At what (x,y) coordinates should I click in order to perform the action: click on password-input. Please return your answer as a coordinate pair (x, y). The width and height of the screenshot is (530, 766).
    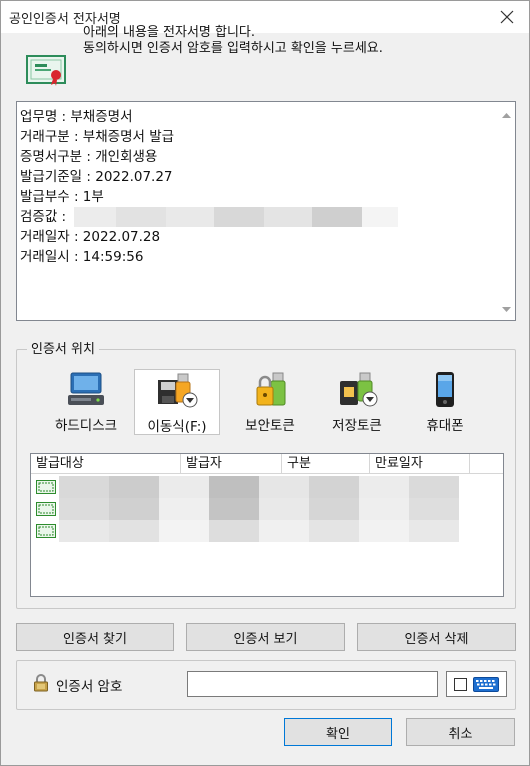
    Looking at the image, I should click on (312, 684).